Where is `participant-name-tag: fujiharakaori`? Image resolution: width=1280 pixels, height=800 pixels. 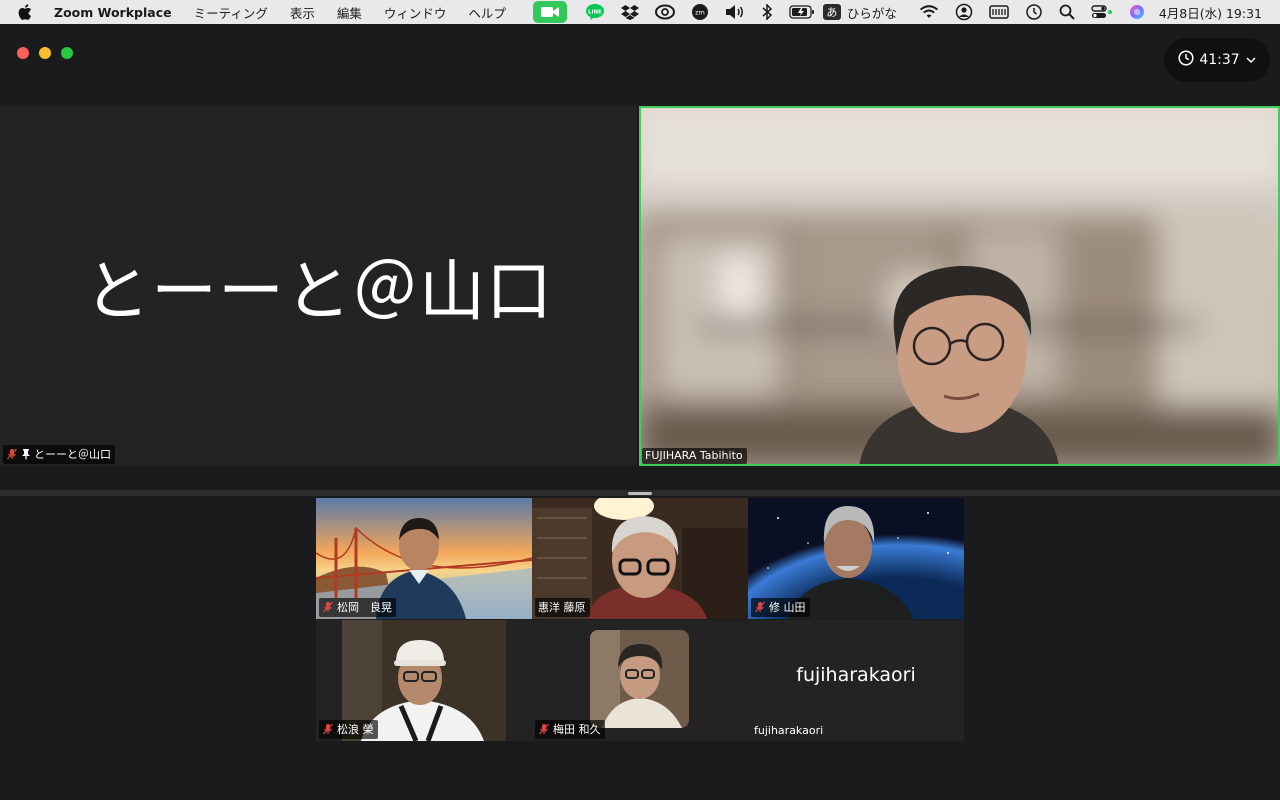
participant-name-tag: fujiharakaori is located at coordinates (789, 731).